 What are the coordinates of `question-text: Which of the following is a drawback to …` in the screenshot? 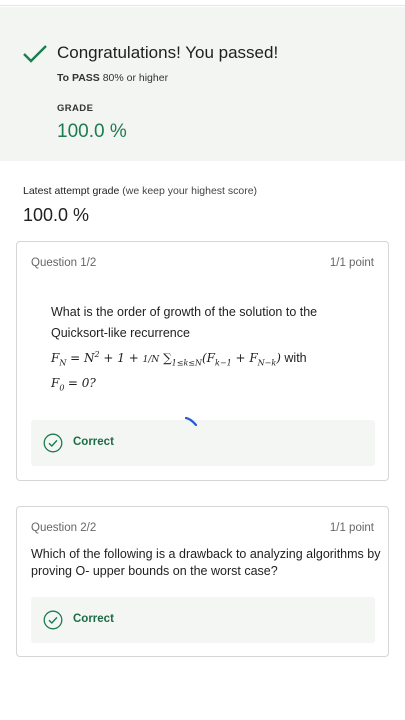 It's located at (206, 563).